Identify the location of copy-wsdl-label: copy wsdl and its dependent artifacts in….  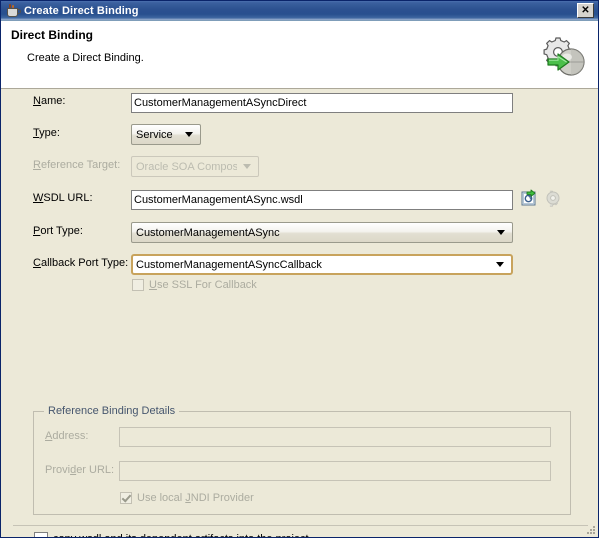
(182, 535).